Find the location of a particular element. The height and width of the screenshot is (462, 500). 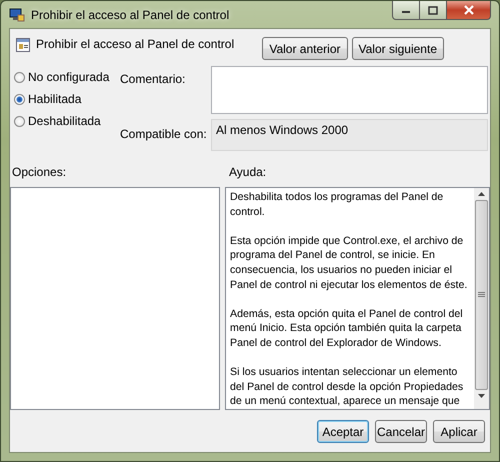

scrollbar is located at coordinates (481, 298).